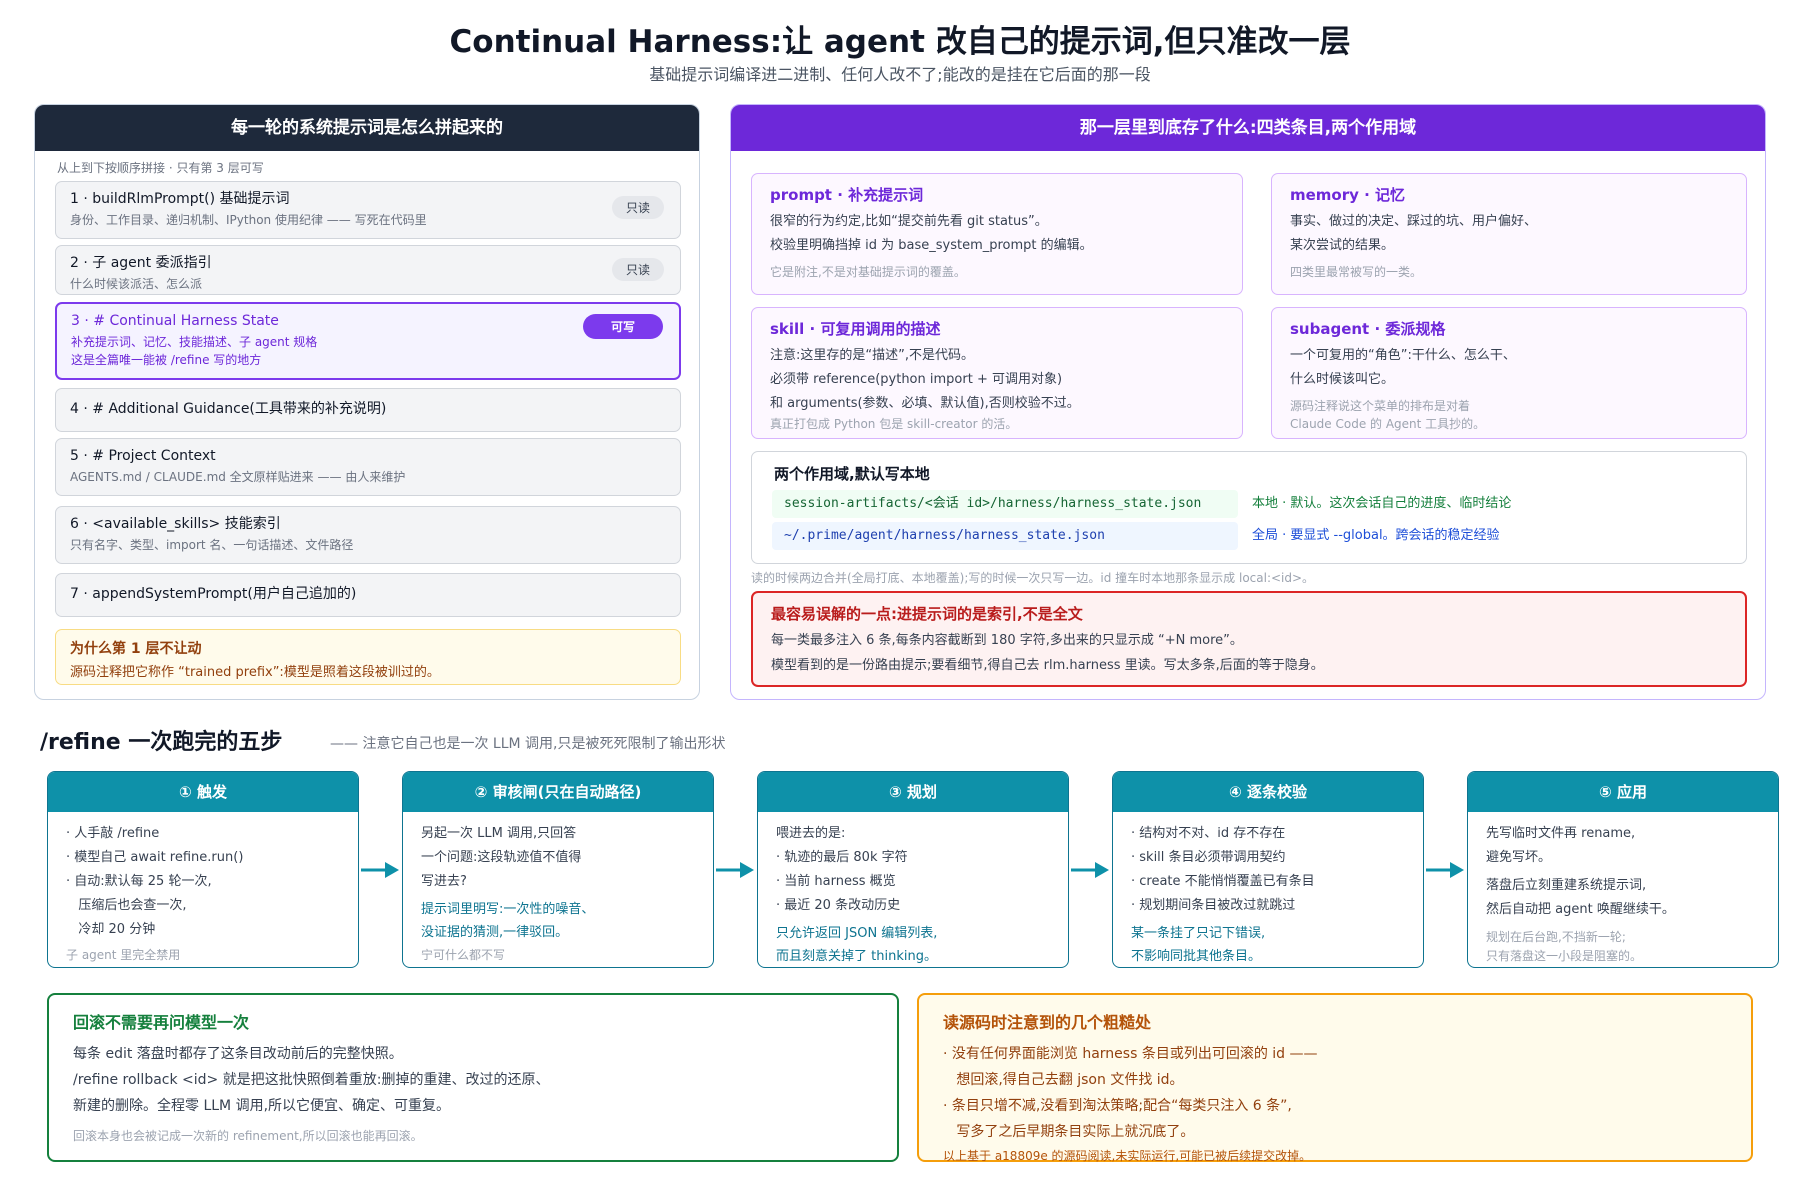  I want to click on page-title: Continual Harness:让 agent 改自己的提示词,但只准改一层, so click(900, 42).